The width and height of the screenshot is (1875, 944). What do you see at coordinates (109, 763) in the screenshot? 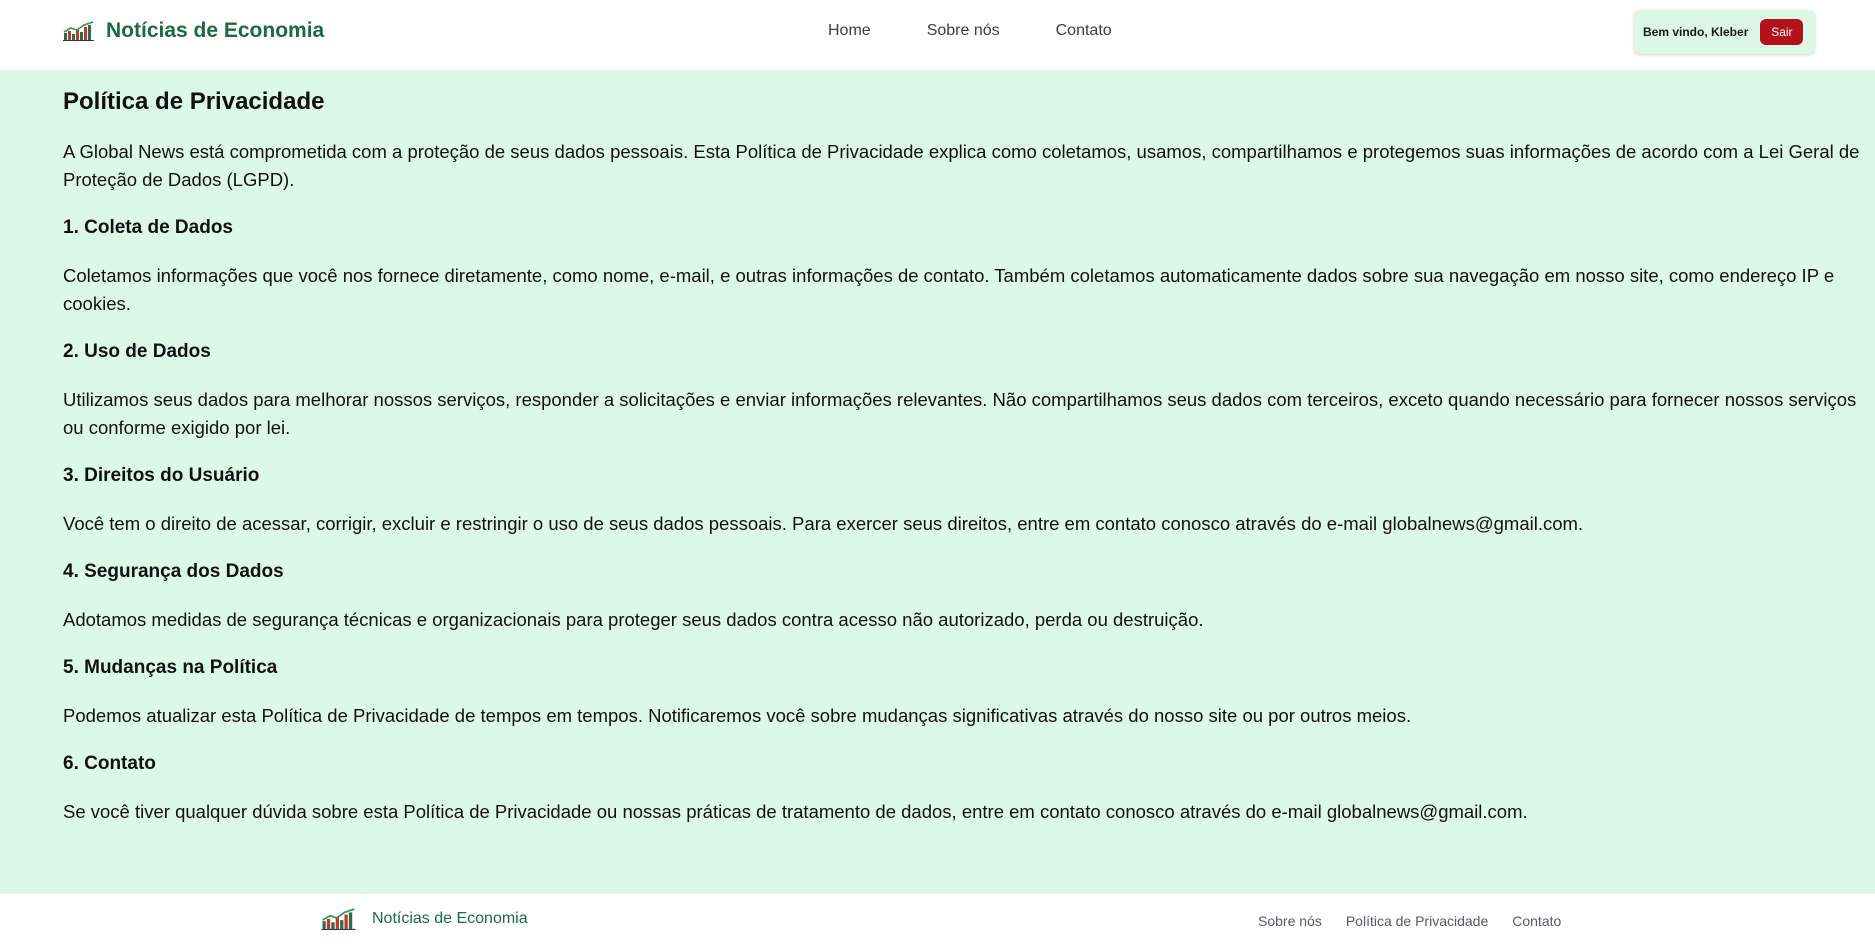
I see `section-heading-contact: 6. Contato` at bounding box center [109, 763].